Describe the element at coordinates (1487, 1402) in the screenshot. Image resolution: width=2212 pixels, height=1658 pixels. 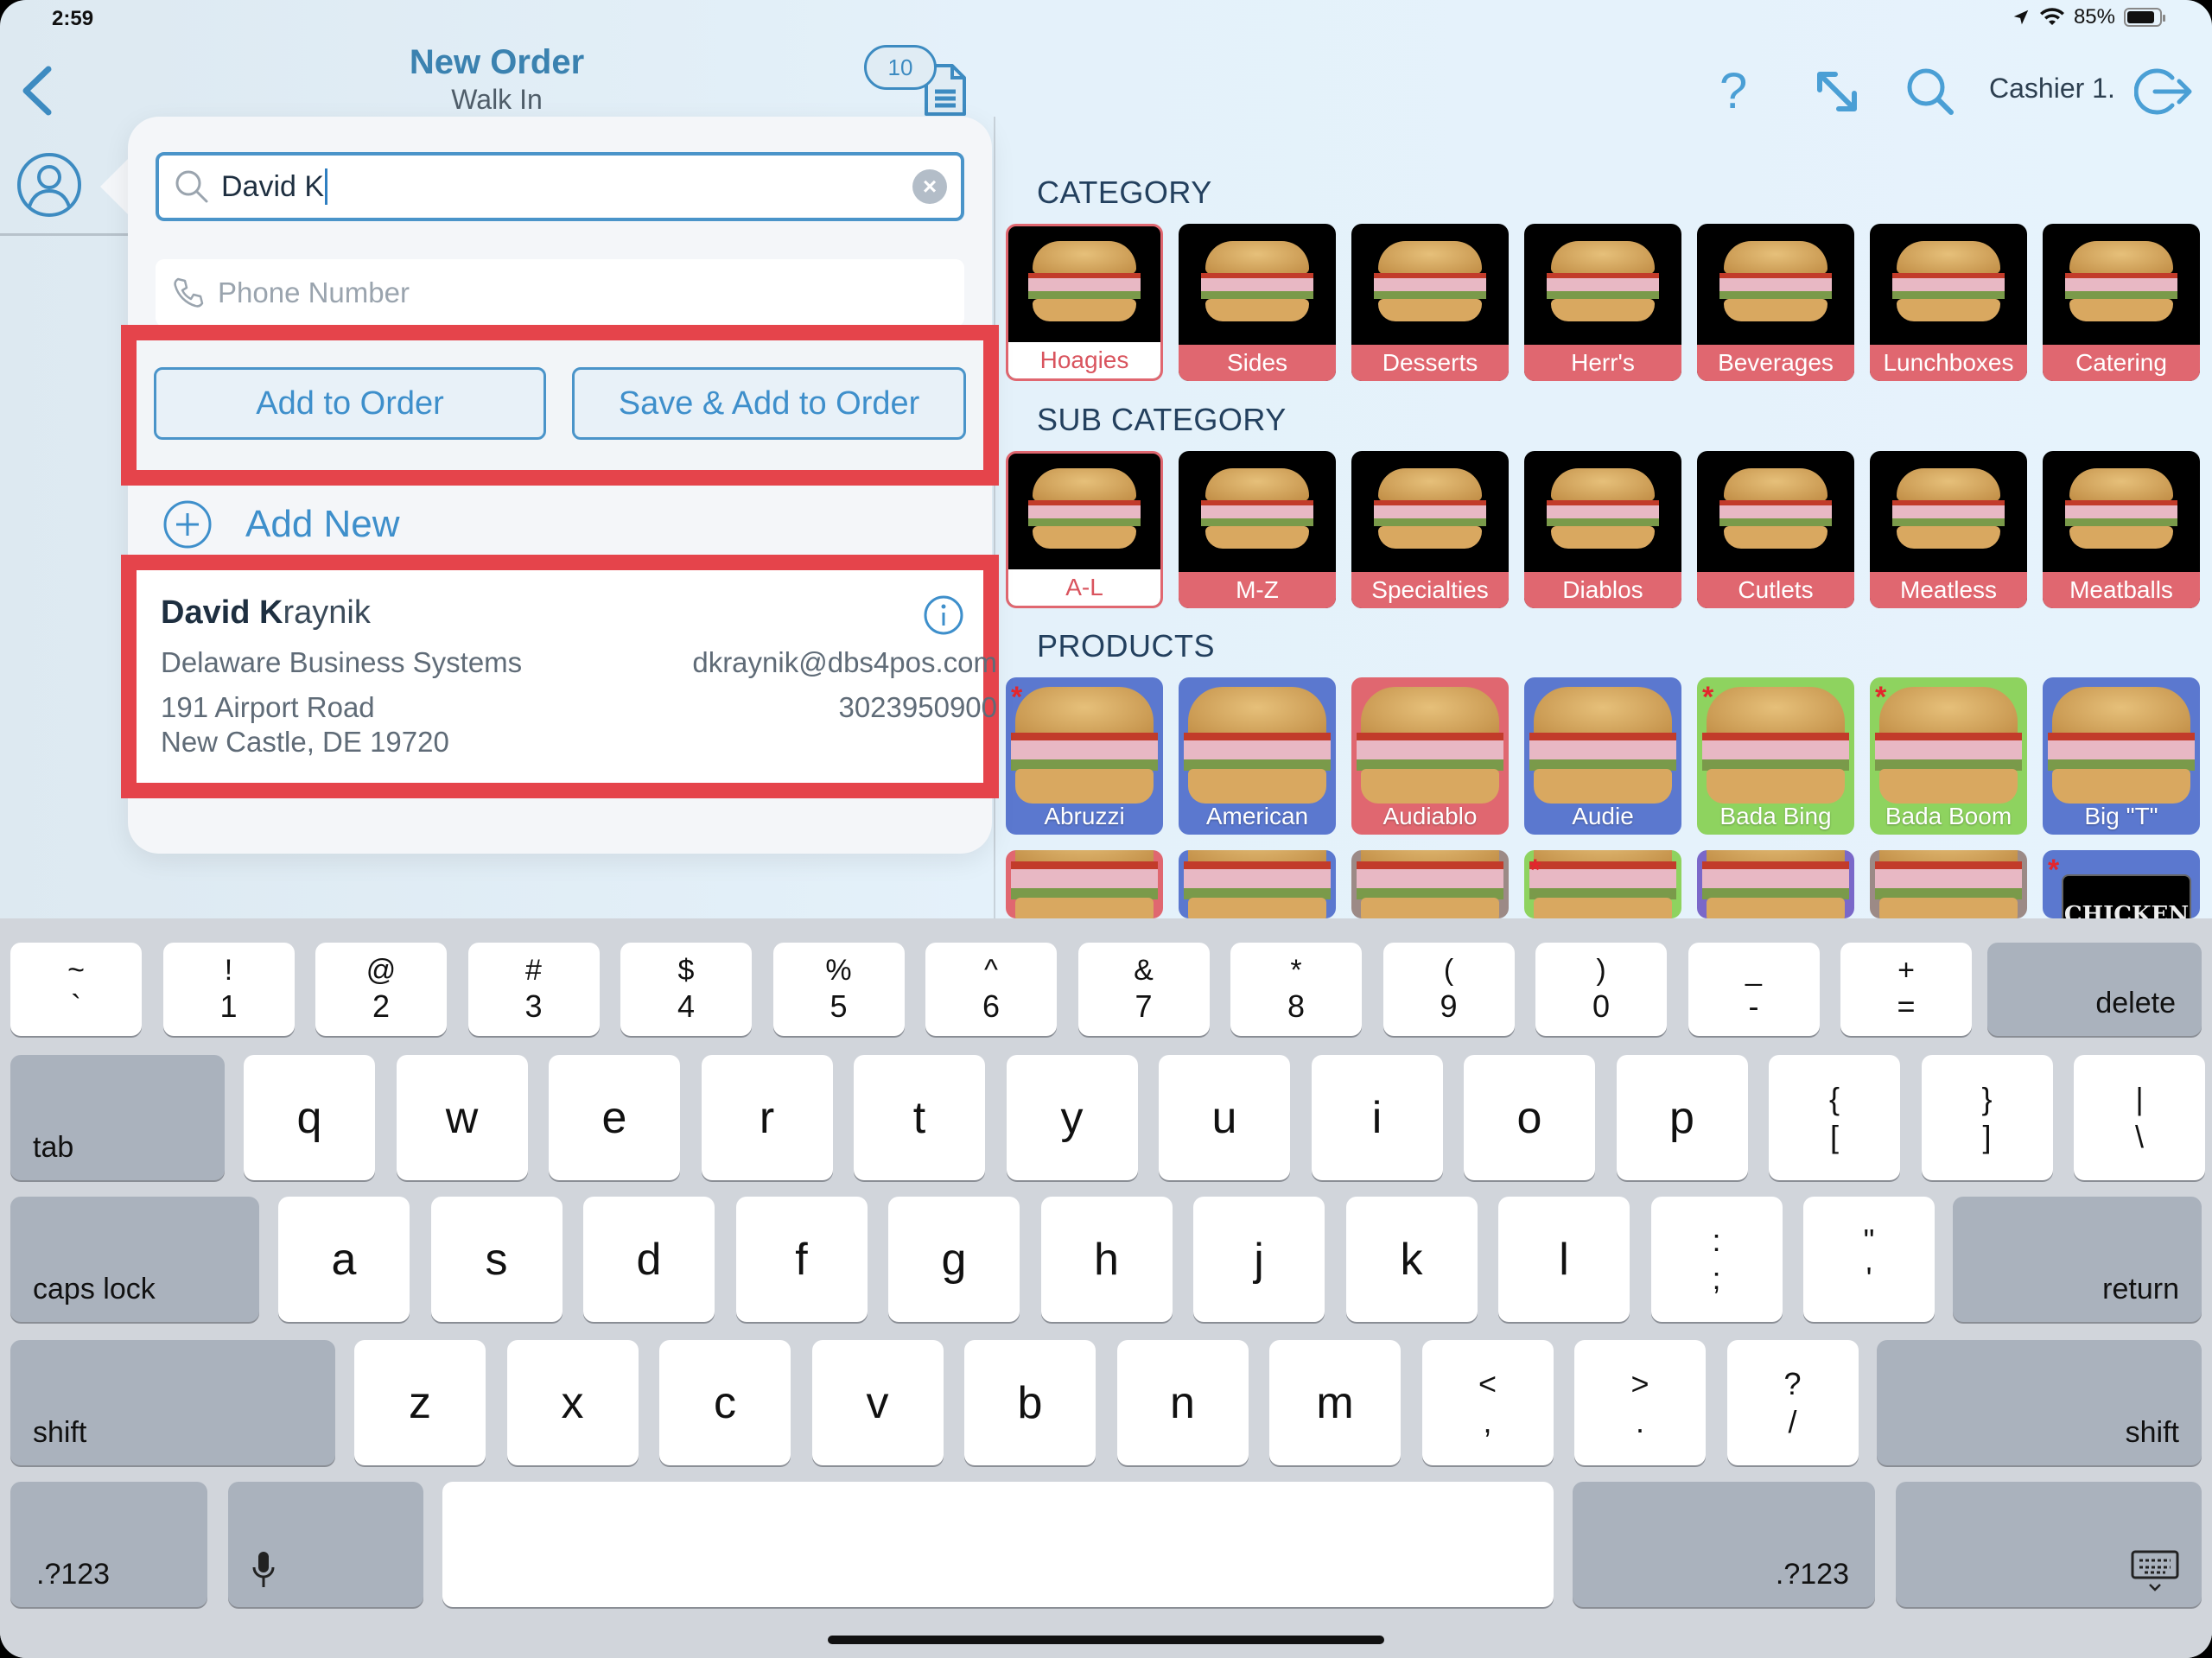
I see `key-,: <,` at that location.